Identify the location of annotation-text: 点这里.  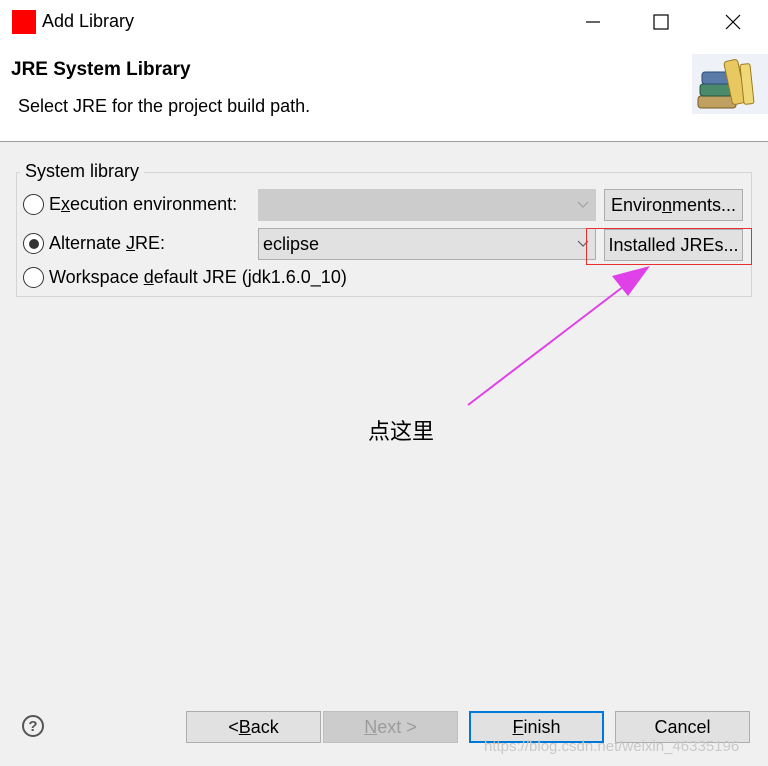
(401, 431).